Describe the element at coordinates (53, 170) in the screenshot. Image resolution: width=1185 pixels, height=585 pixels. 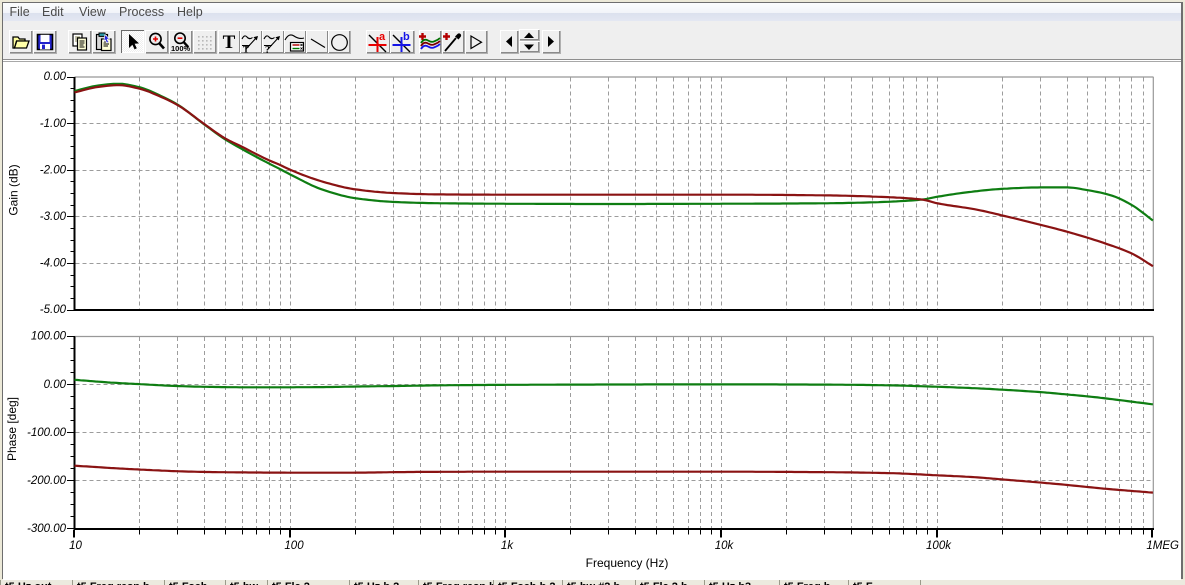
I see `svg-text: -2.00` at that location.